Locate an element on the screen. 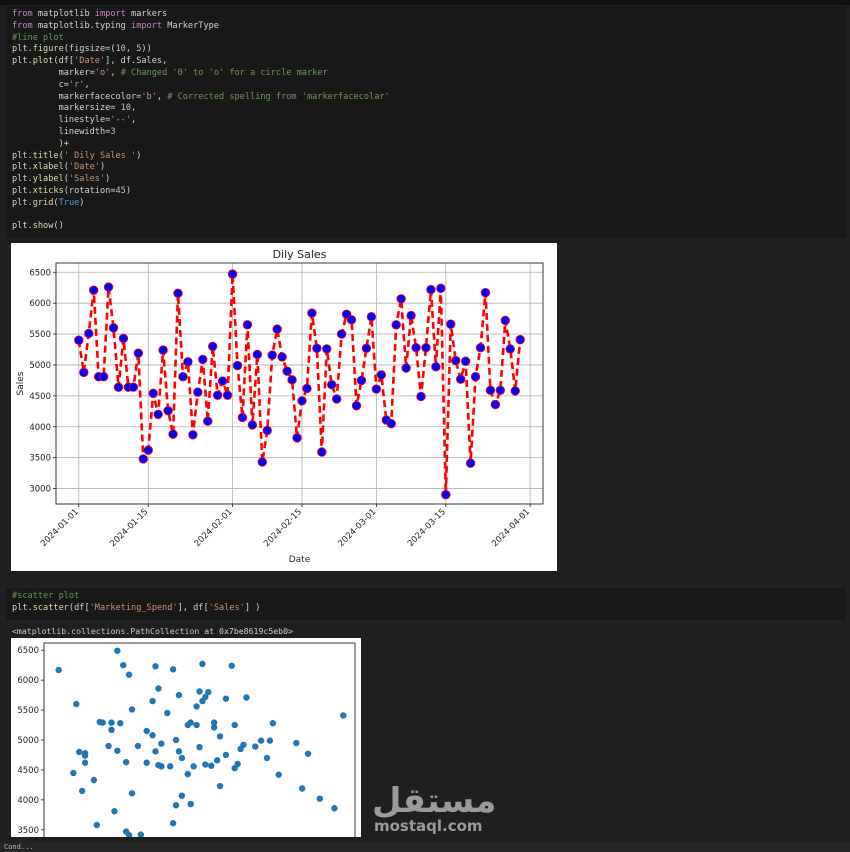 The image size is (850, 852). code-line: linestyle='--', is located at coordinates (429, 121).